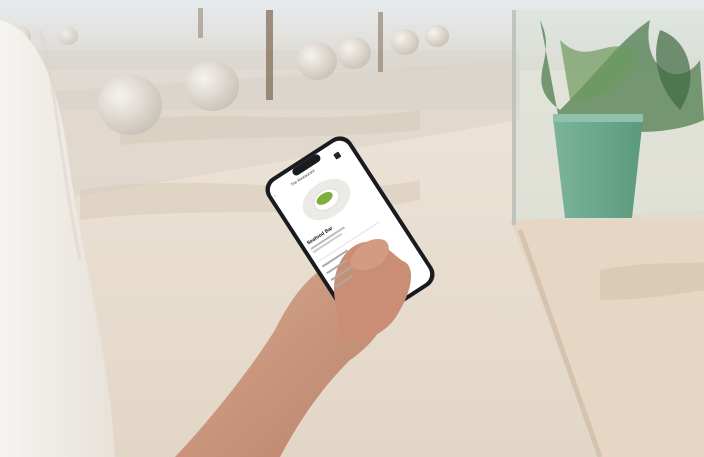 Image resolution: width=704 pixels, height=457 pixels. I want to click on restaurant-name: The Restaurant, so click(302, 177).